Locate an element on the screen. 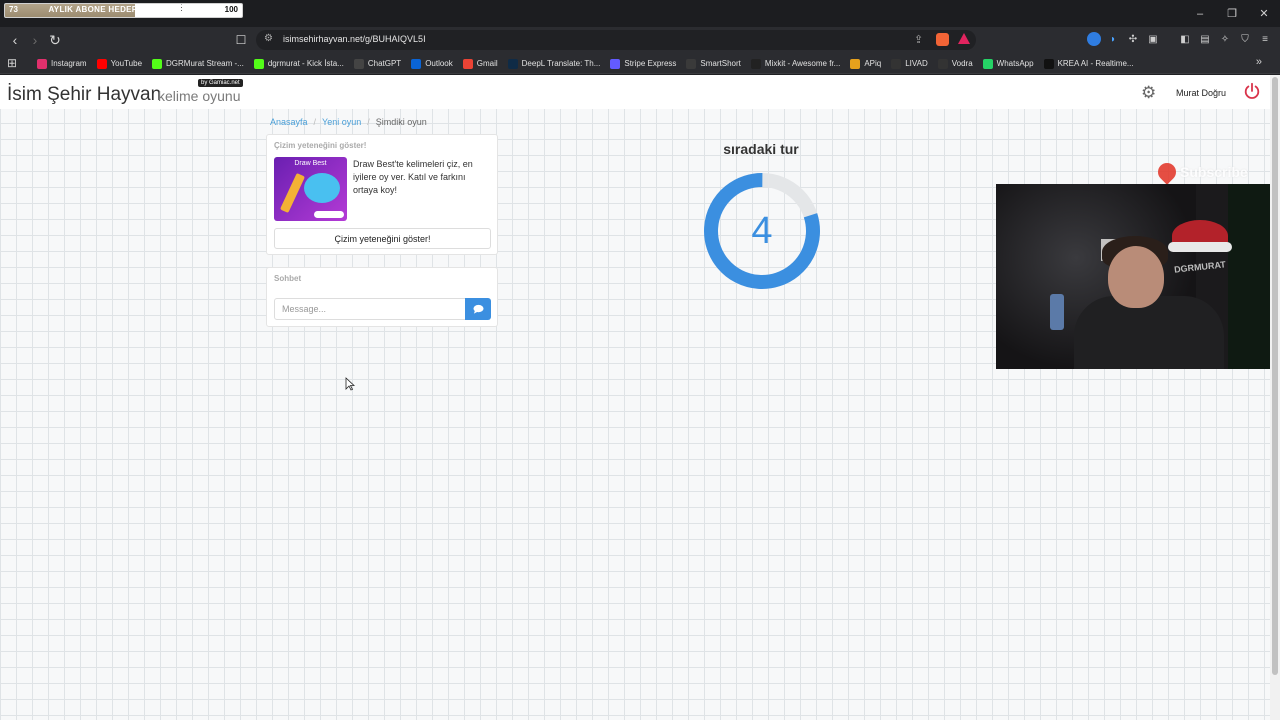 Image resolution: width=1280 pixels, height=720 pixels. draw-best-footer is located at coordinates (329, 214).